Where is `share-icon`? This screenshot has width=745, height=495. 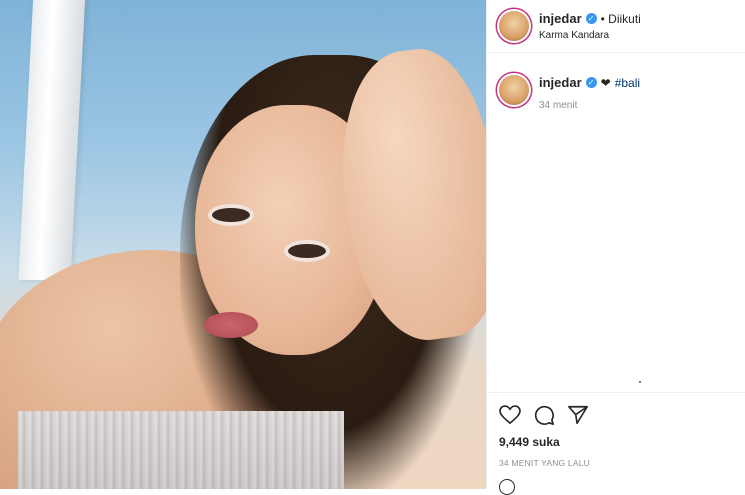
share-icon is located at coordinates (578, 415).